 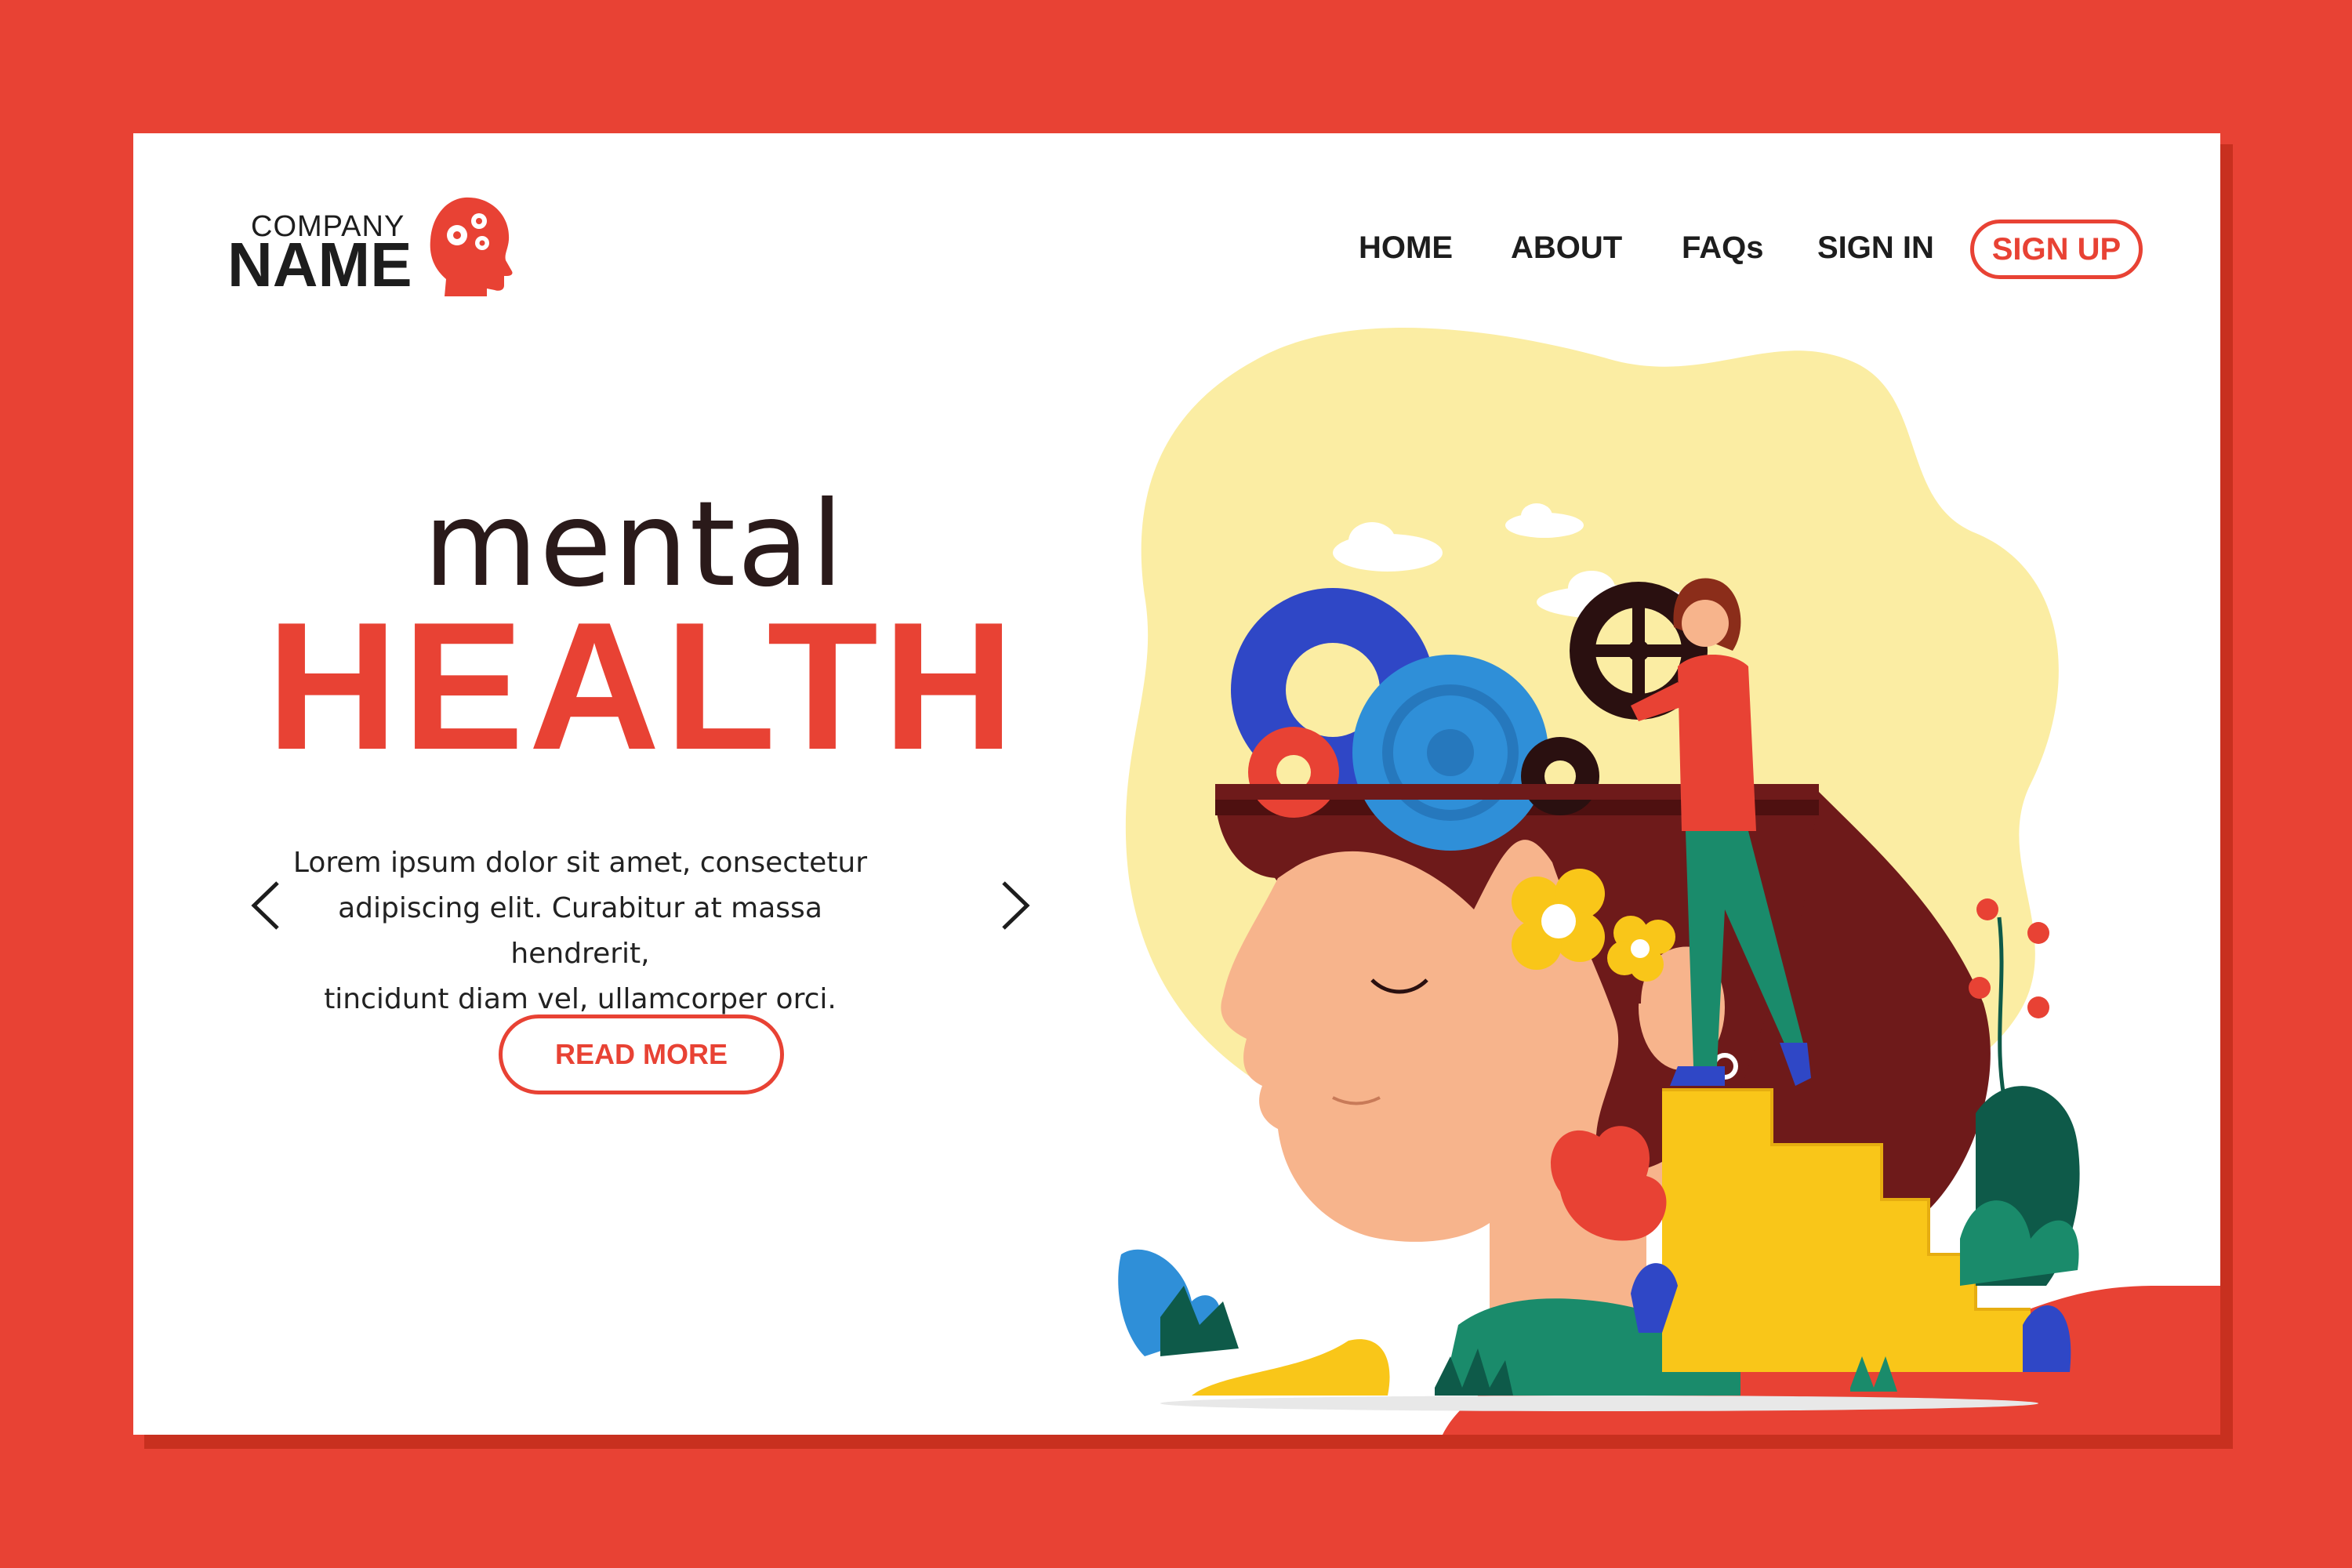 I want to click on read-more-button: READ MORE, so click(x=641, y=1054).